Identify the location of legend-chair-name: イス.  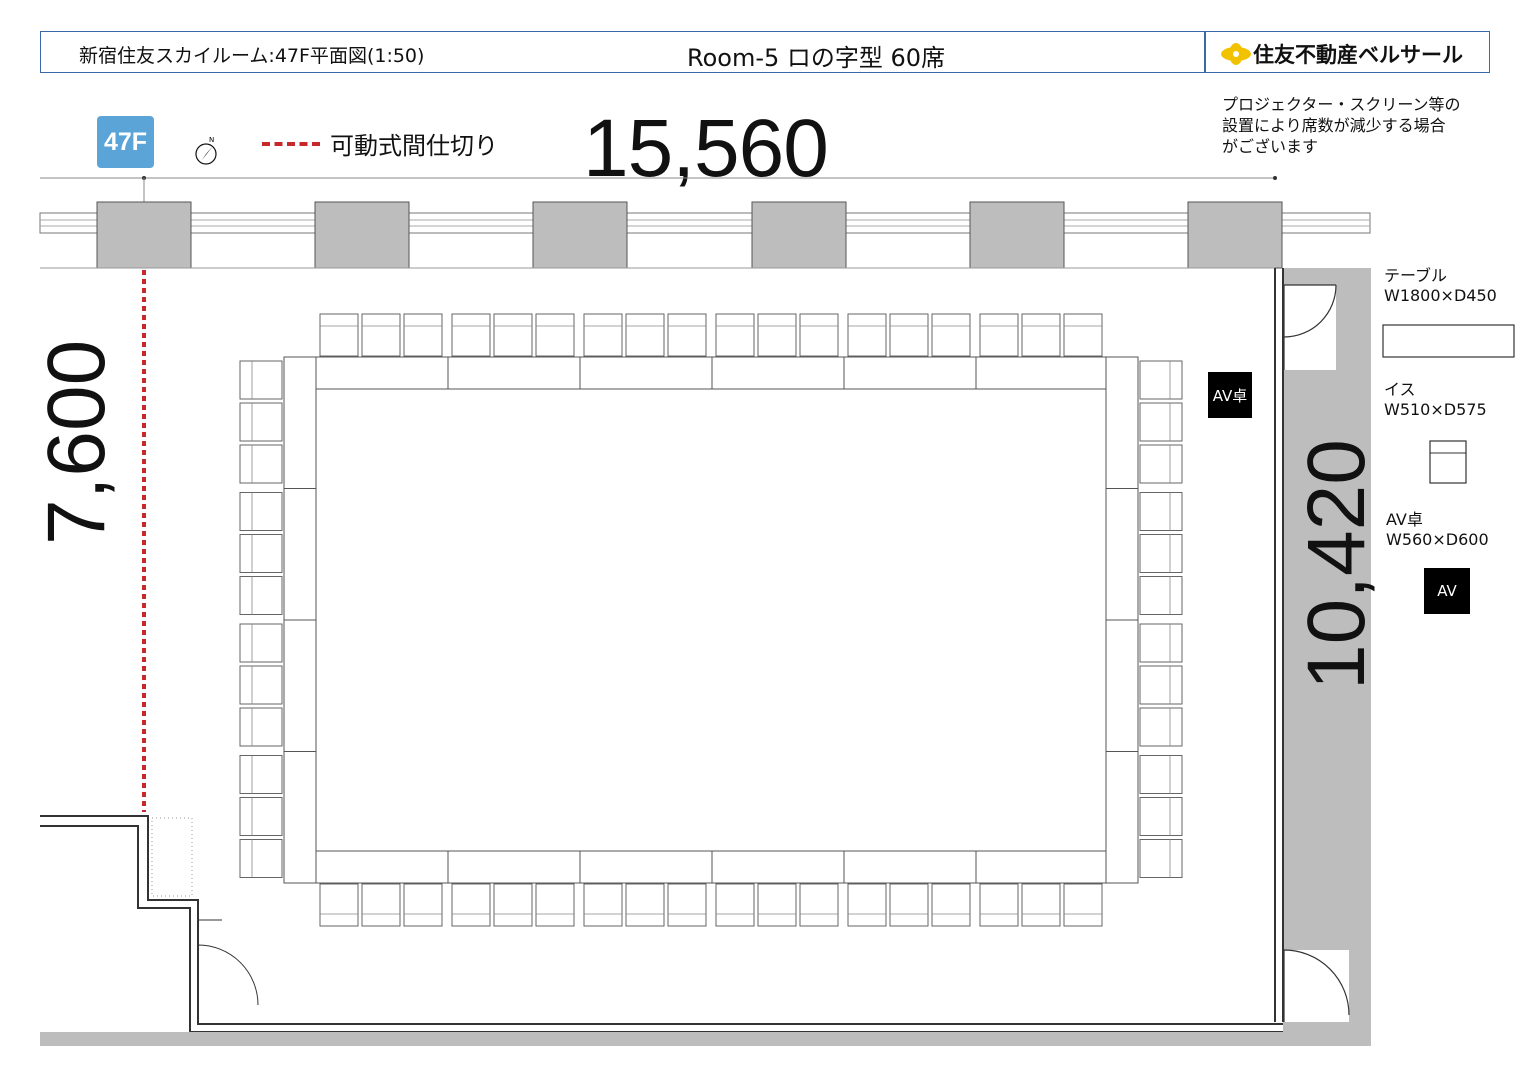
(1400, 389).